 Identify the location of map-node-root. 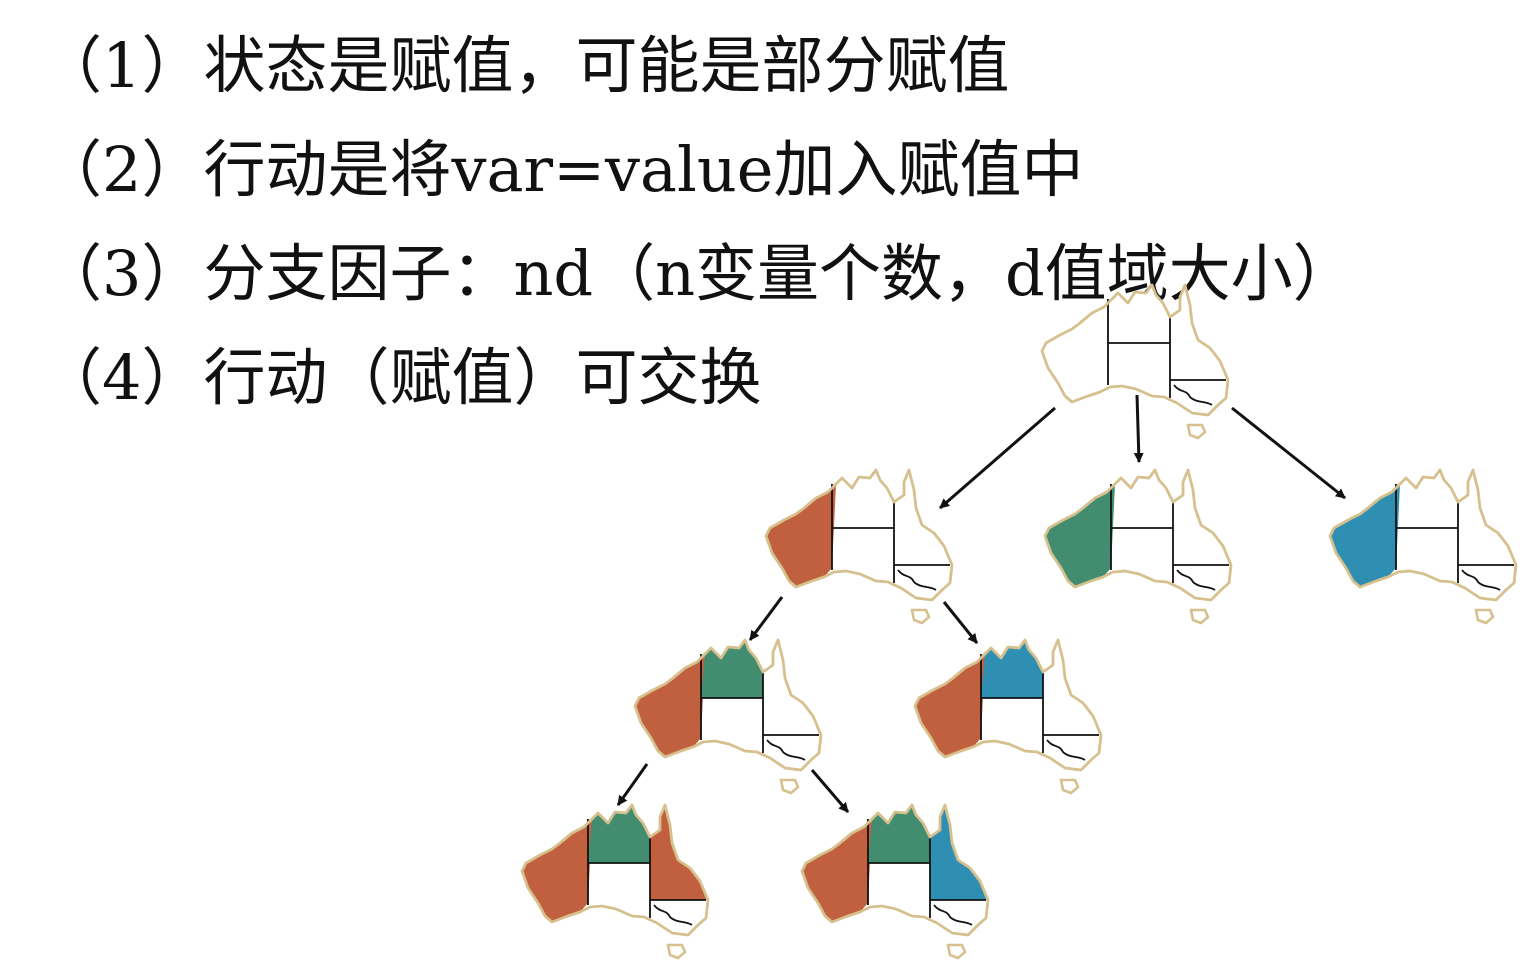
(1135, 361).